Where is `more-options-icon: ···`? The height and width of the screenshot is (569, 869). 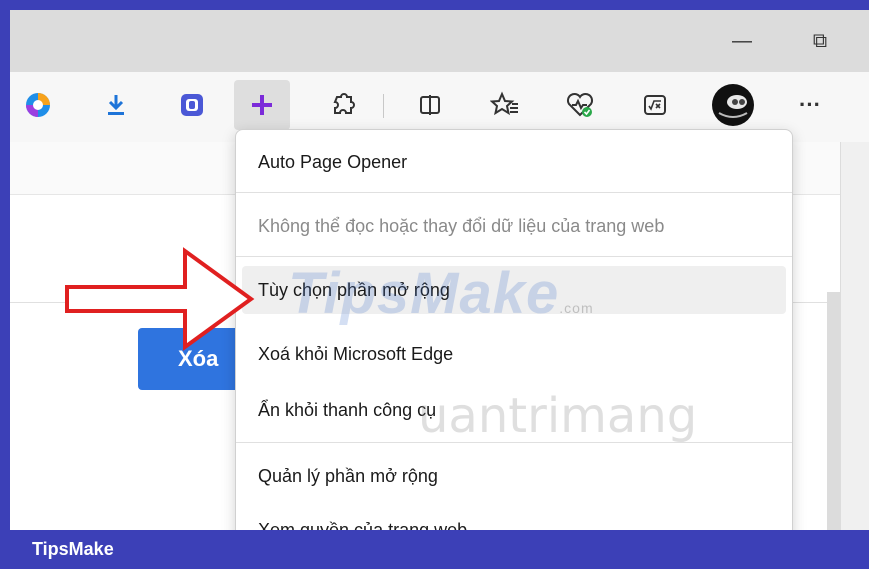 more-options-icon: ··· is located at coordinates (810, 104).